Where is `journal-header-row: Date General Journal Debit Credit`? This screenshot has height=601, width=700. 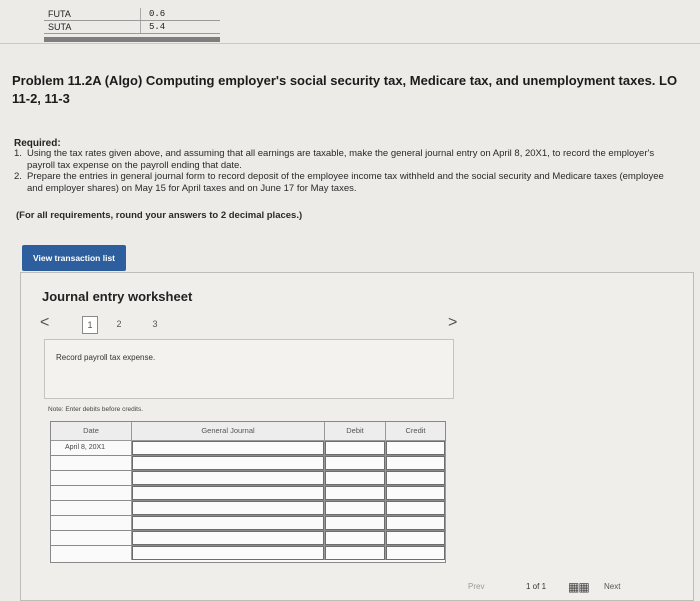 journal-header-row: Date General Journal Debit Credit is located at coordinates (248, 431).